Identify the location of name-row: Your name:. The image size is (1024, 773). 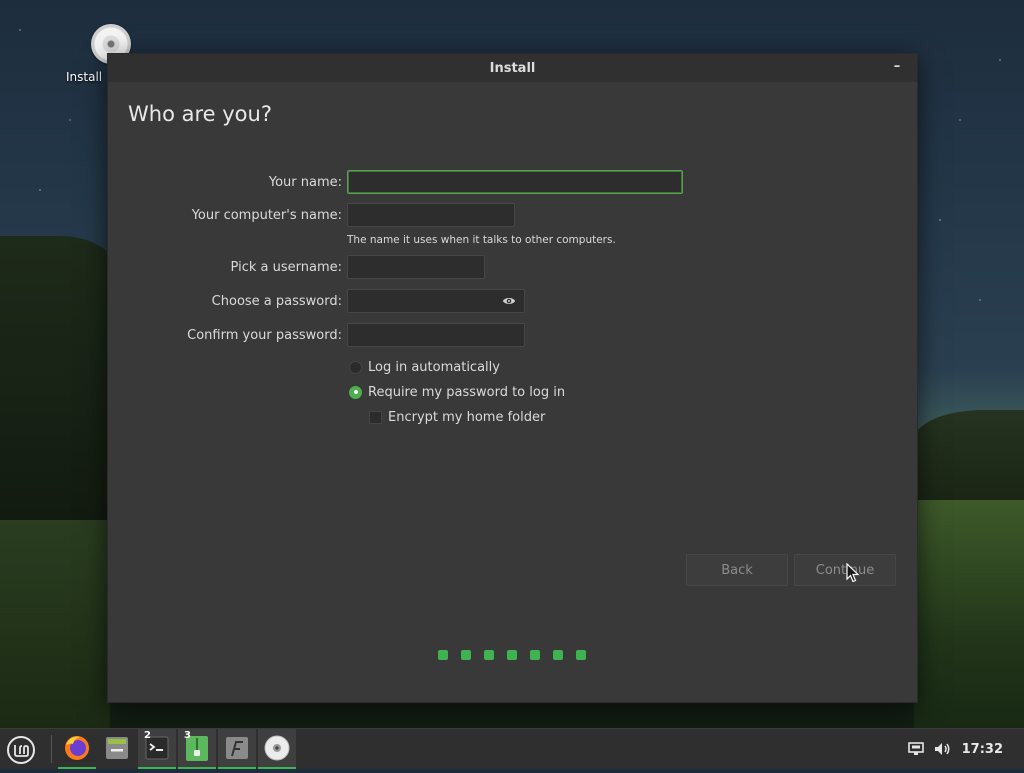
(512, 183).